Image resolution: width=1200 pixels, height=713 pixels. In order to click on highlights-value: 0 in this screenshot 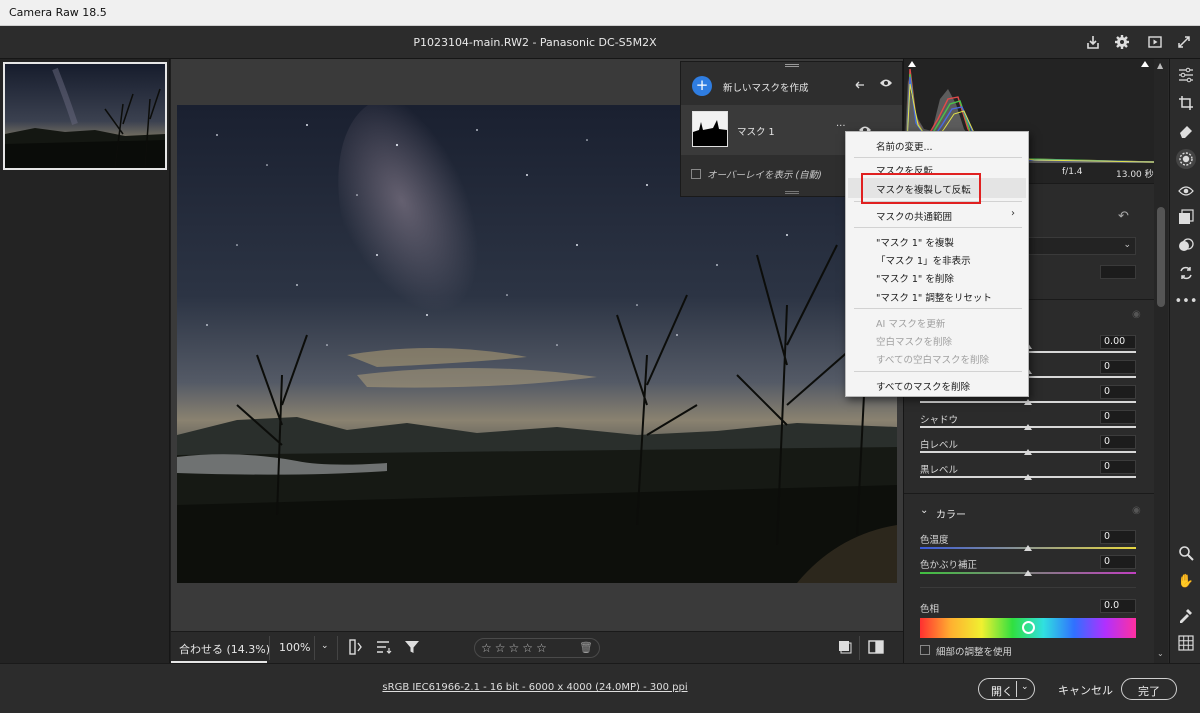, I will do `click(1118, 392)`.